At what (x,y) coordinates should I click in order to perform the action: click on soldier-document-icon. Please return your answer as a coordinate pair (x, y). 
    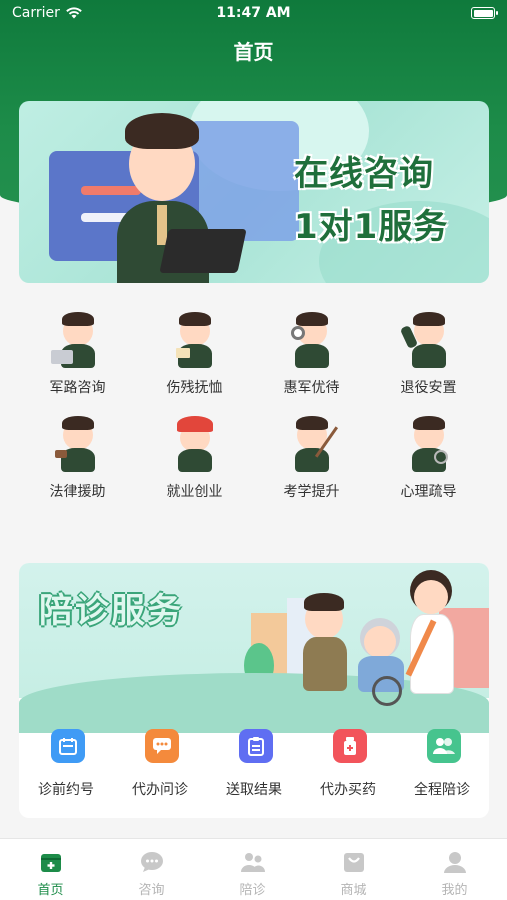
    Looking at the image, I should click on (195, 341).